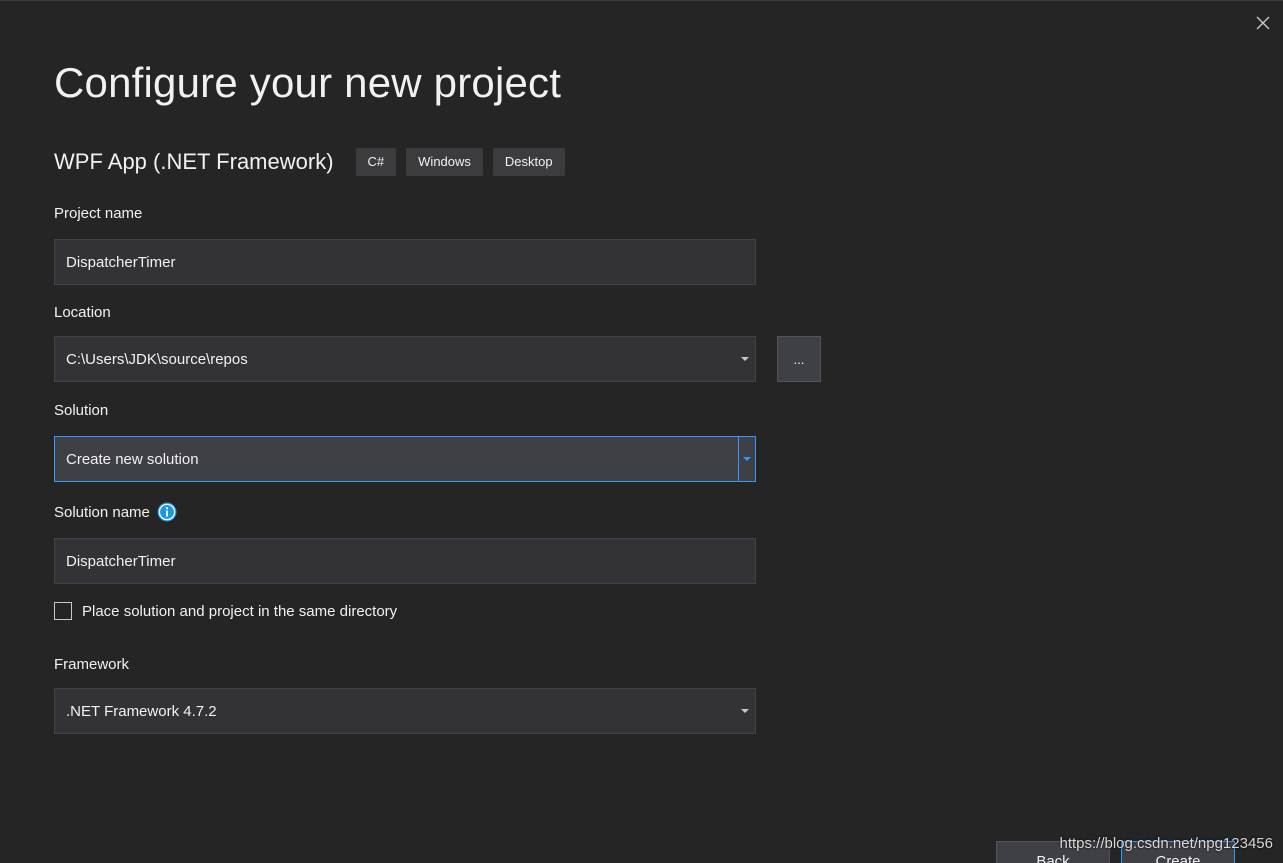 The width and height of the screenshot is (1283, 863). I want to click on framework-label: Framework, so click(92, 664).